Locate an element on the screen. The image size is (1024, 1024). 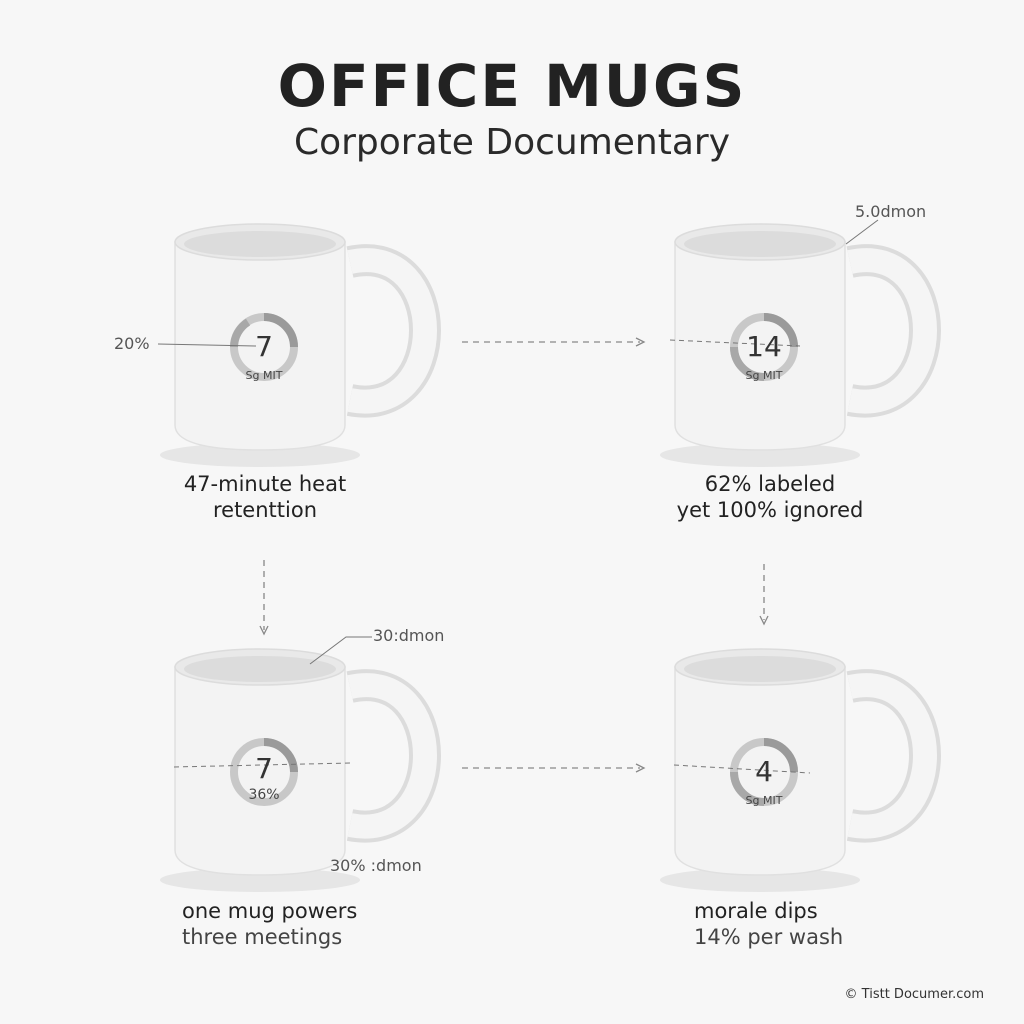
mug-3-annotation: 30:dmon is located at coordinates (409, 635).